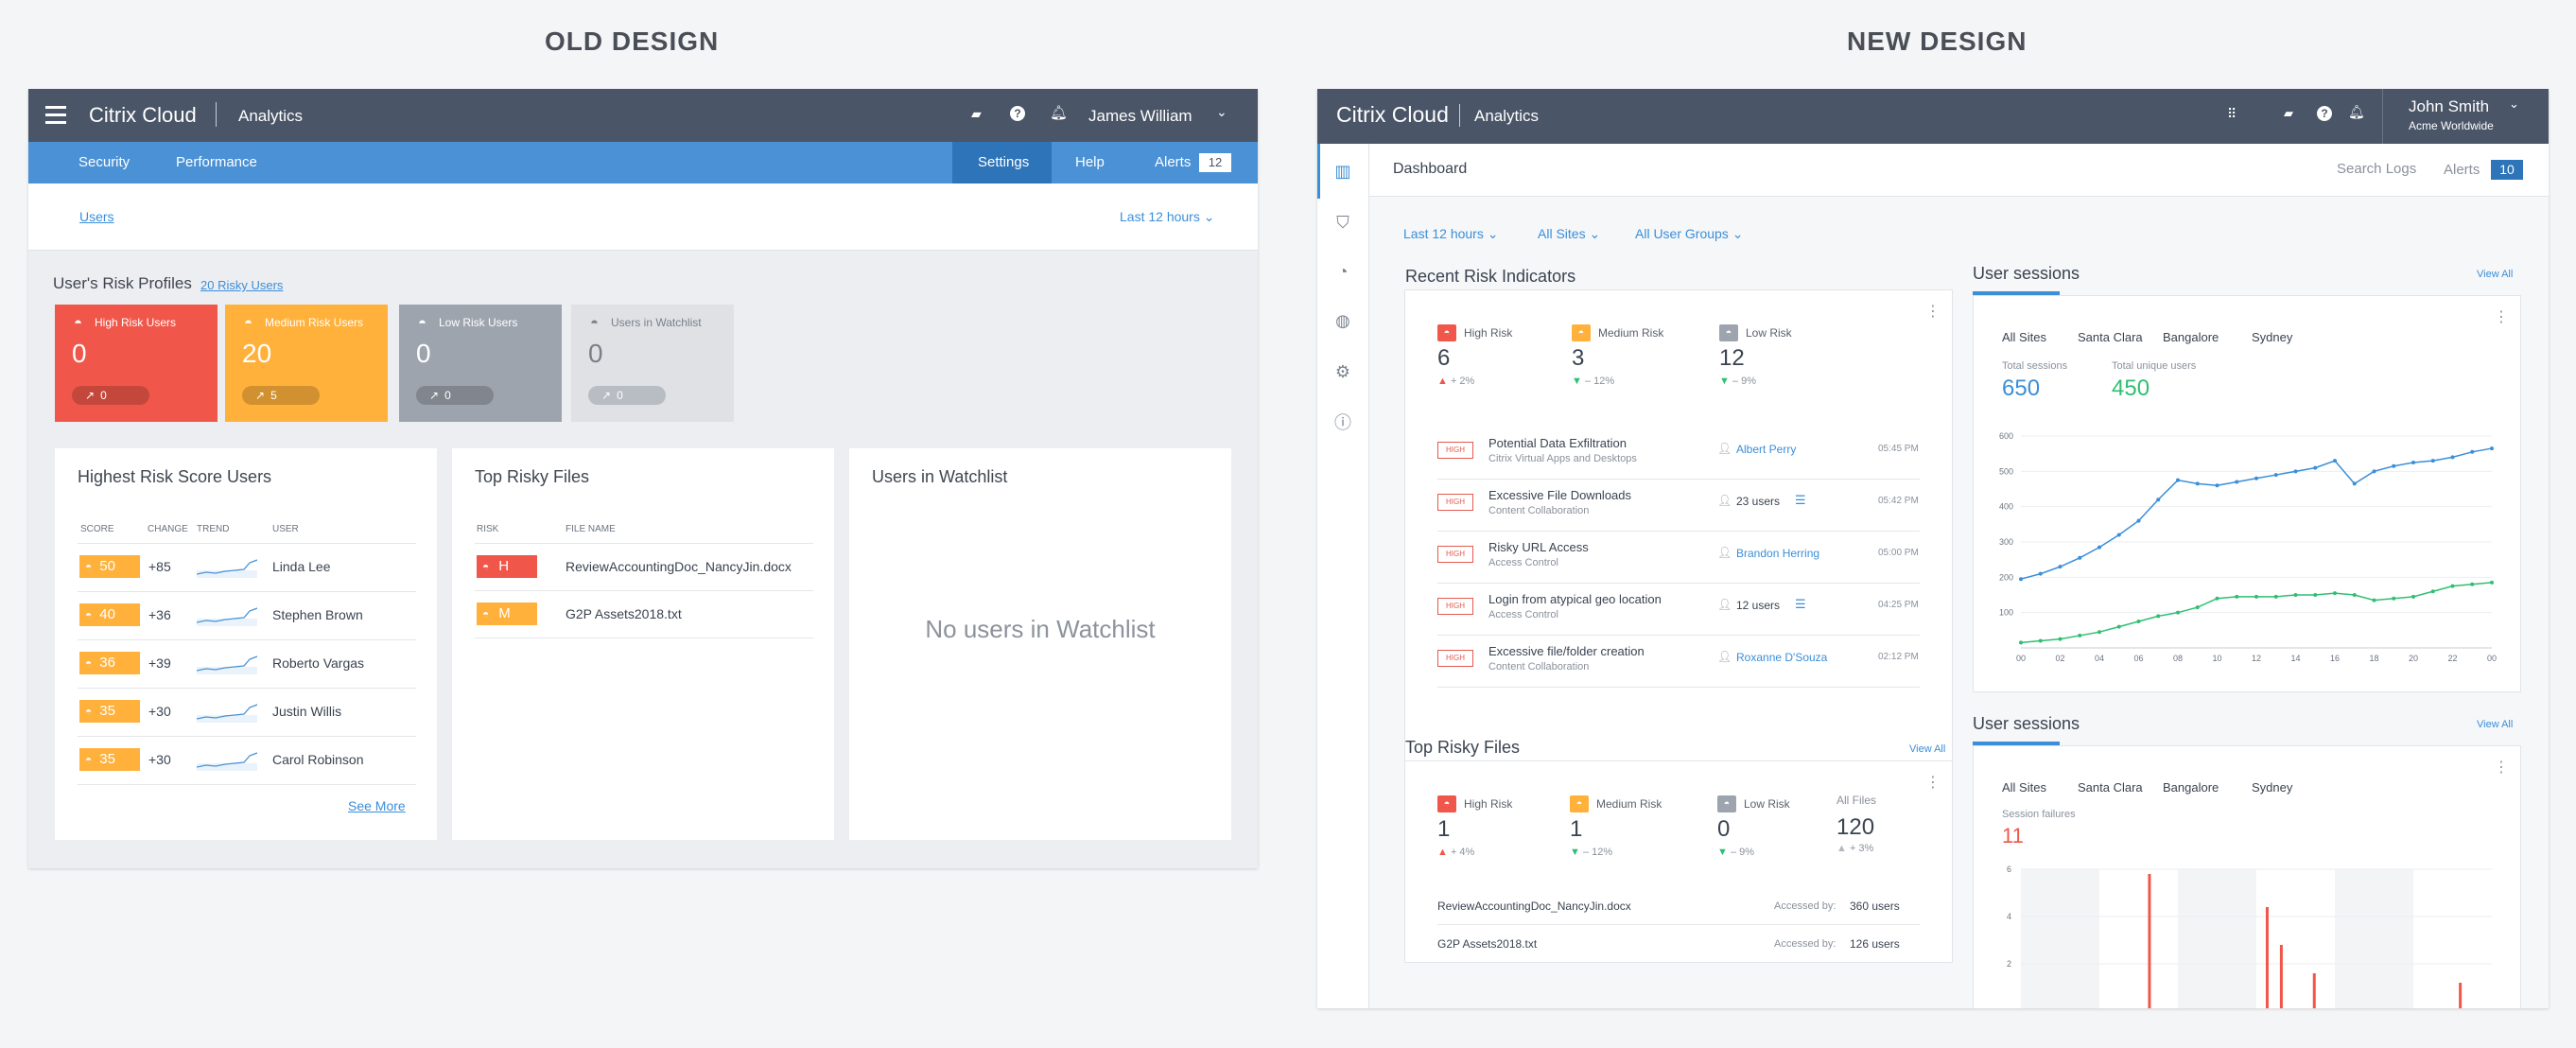 The height and width of the screenshot is (1048, 2576). I want to click on settings-gear-icon: ⚙, so click(1343, 372).